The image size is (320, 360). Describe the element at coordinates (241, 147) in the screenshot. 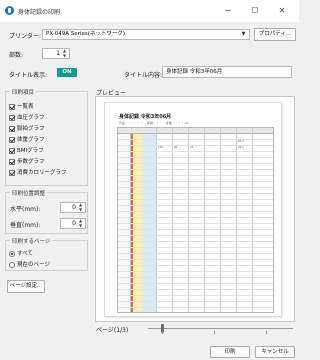

I see `preview-cell: 22.1` at that location.